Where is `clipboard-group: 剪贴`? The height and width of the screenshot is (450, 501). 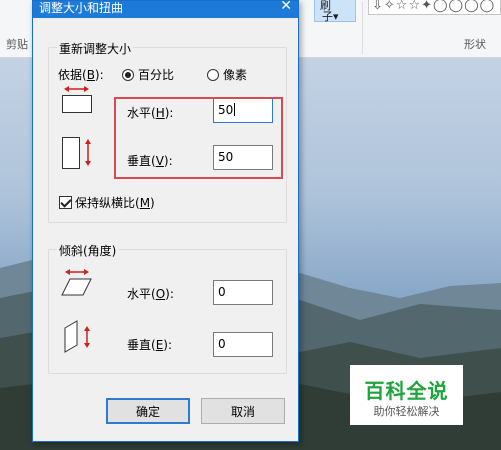 clipboard-group: 剪贴 is located at coordinates (16, 29).